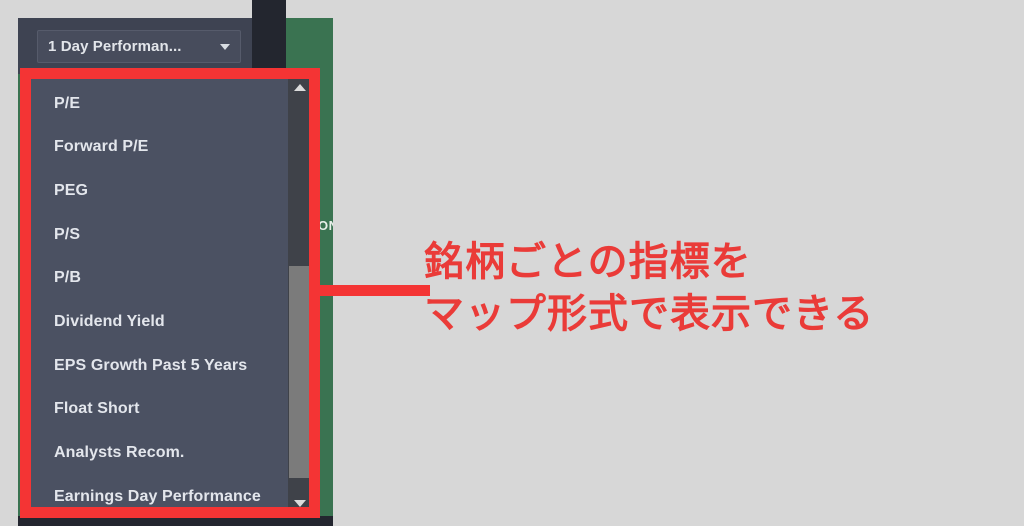 The height and width of the screenshot is (526, 1024). I want to click on dropdown-item: EPS Growth Past 5 Years, so click(158, 365).